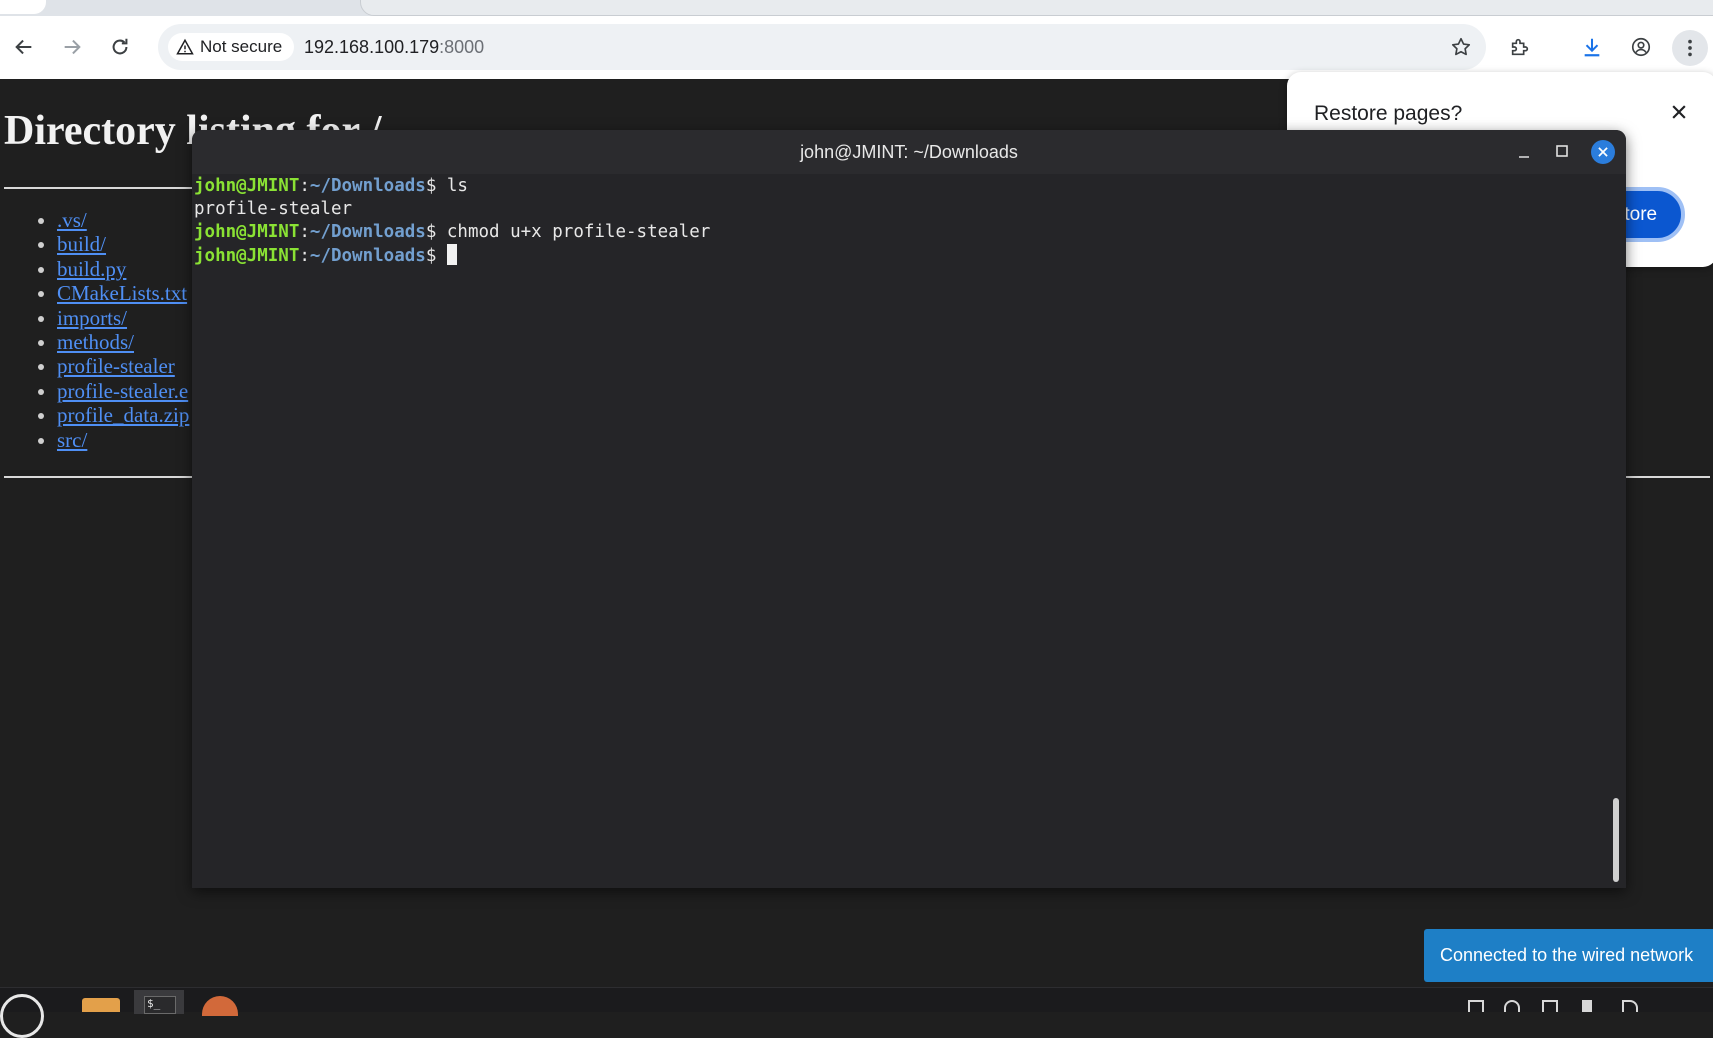 This screenshot has height=1038, width=1713. I want to click on list-item: CMakeLists.txt, so click(123, 293).